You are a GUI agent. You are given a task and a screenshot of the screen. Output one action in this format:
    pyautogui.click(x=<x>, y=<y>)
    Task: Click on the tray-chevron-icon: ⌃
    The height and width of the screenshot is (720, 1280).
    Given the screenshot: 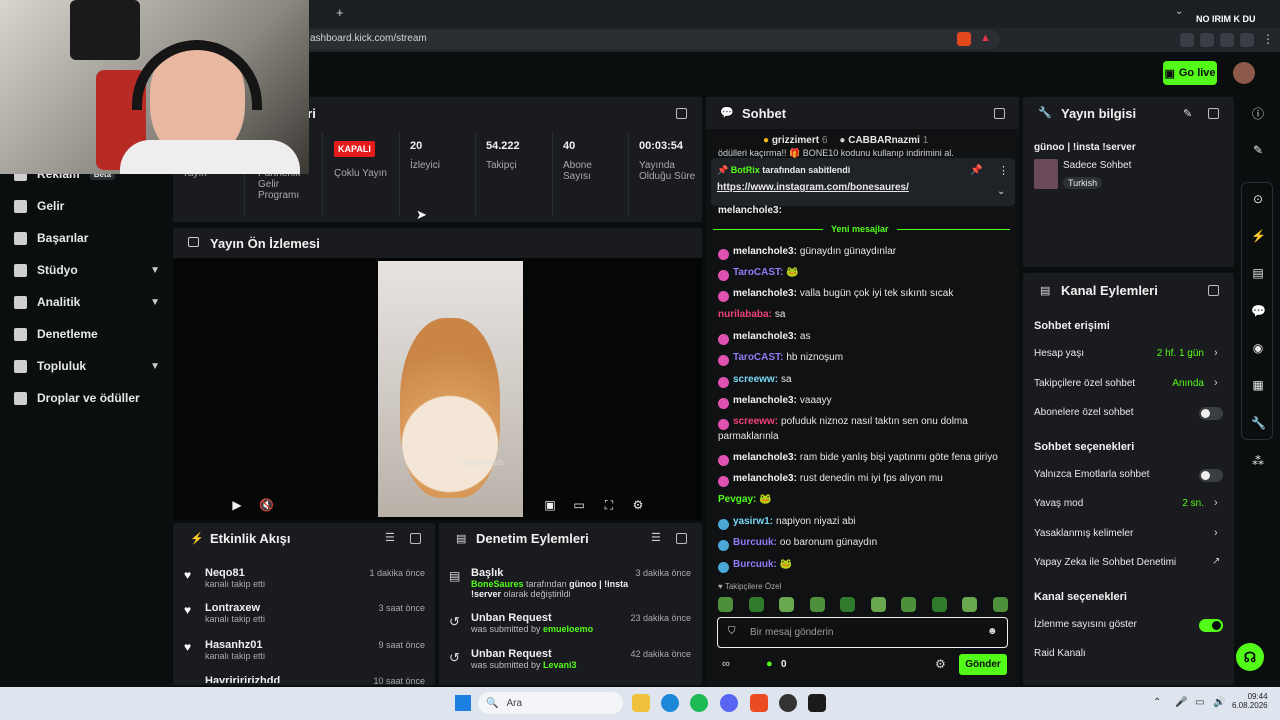 What is the action you would take?
    pyautogui.click(x=1157, y=702)
    